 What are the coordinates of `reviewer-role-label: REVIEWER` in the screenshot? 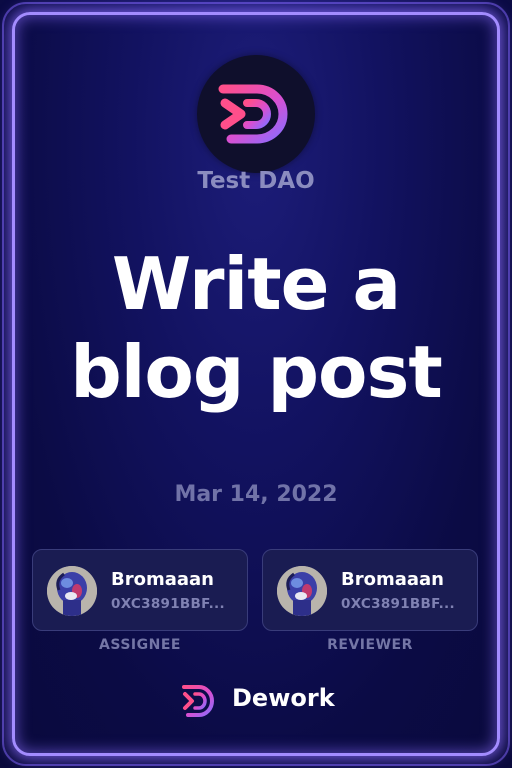 It's located at (370, 645).